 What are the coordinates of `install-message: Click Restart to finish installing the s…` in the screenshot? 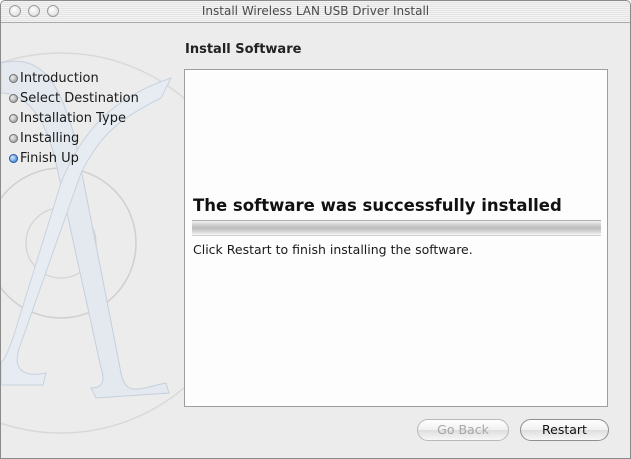 It's located at (333, 249).